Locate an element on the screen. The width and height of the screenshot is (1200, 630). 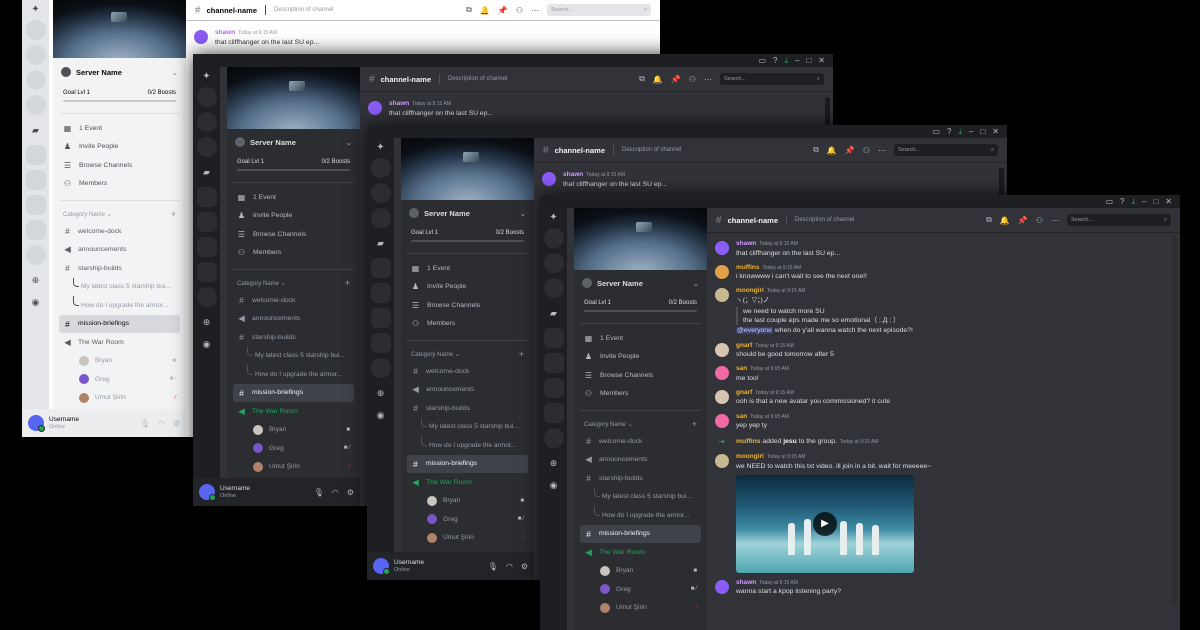
channel-mission-briefings: # mission-briefings is located at coordinates (467, 463).